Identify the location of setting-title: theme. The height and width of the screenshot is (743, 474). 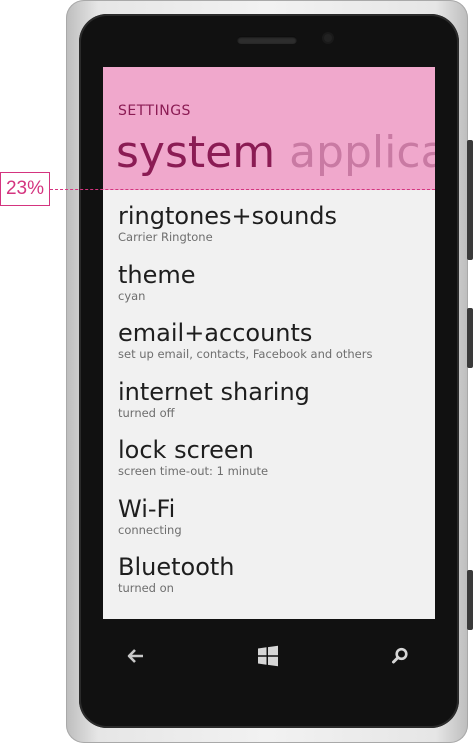
(157, 274).